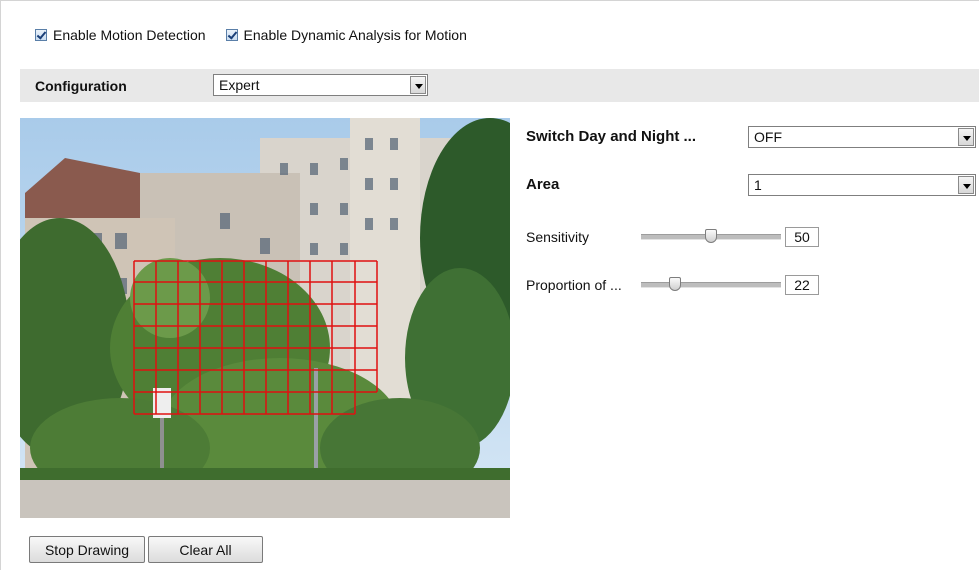  What do you see at coordinates (87, 549) in the screenshot?
I see `stop-drawing-button: Stop Drawing` at bounding box center [87, 549].